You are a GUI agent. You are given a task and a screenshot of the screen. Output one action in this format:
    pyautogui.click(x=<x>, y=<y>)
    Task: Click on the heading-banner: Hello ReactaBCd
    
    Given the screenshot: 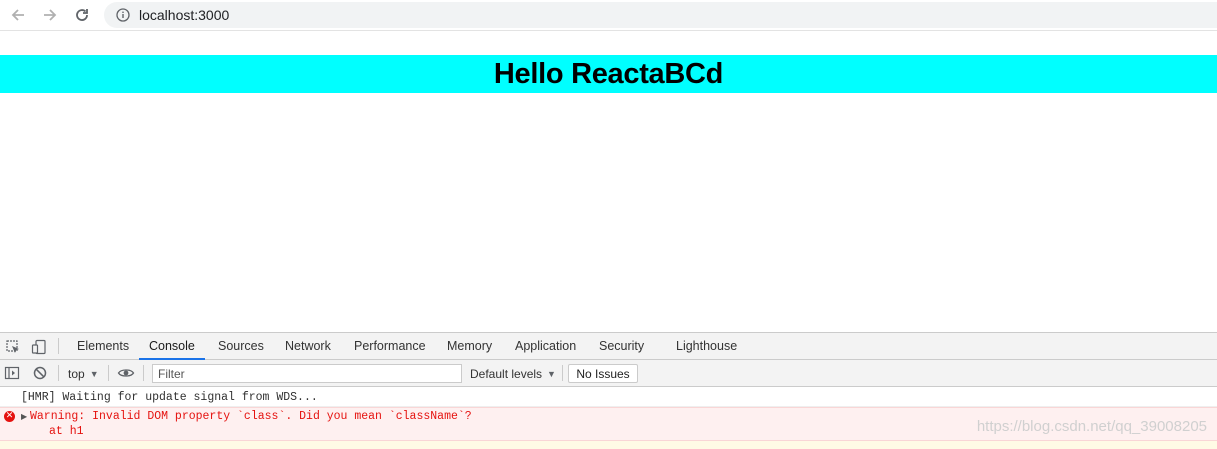 What is the action you would take?
    pyautogui.click(x=608, y=74)
    